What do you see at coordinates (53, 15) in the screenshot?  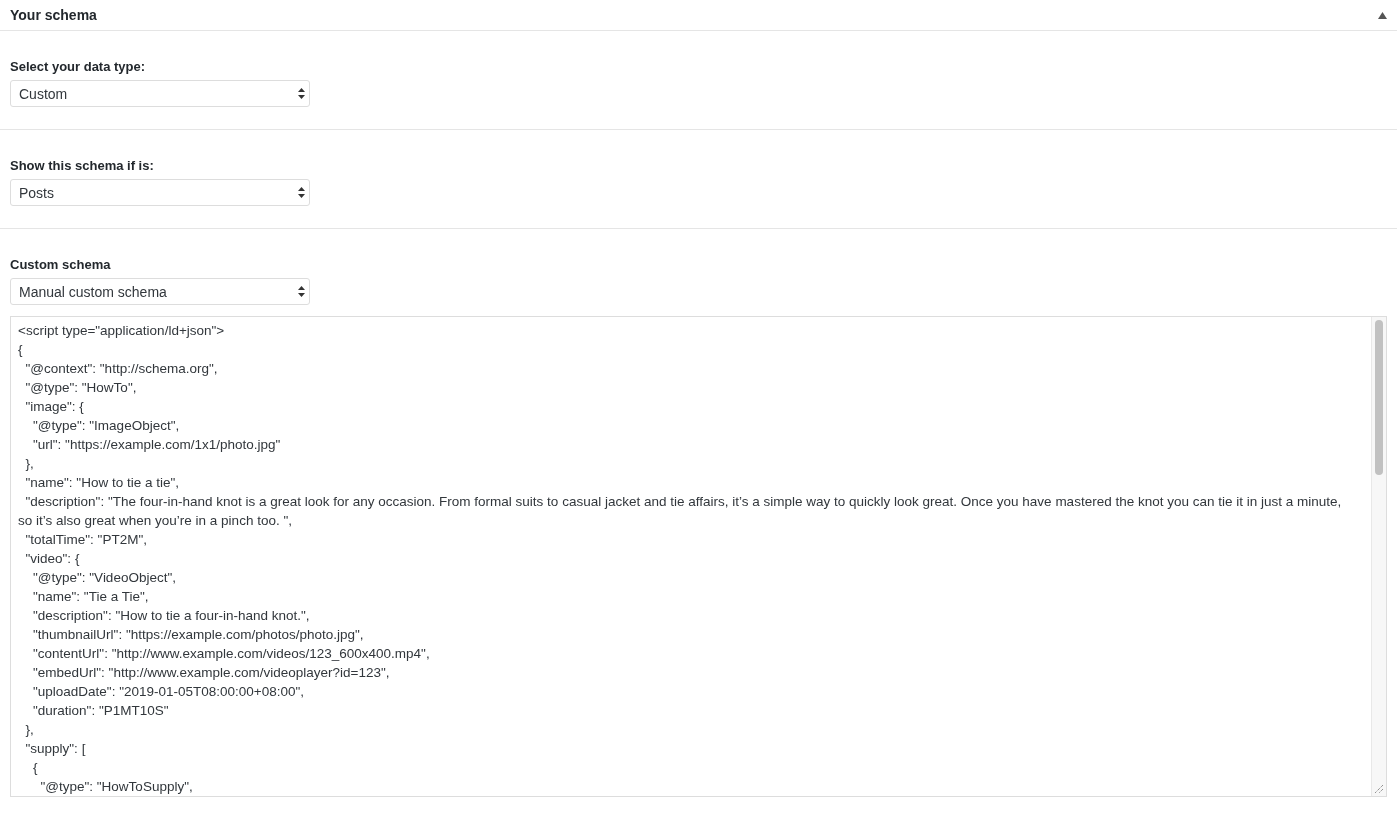 I see `panel-title: Your schema` at bounding box center [53, 15].